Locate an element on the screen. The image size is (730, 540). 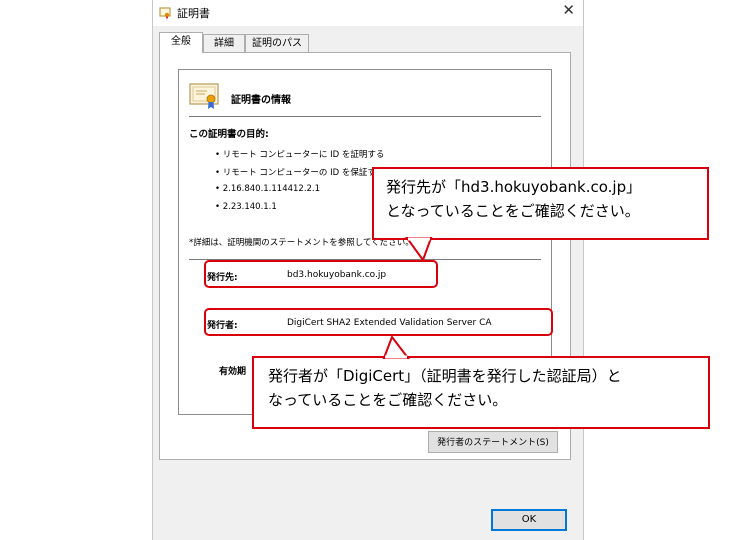
purpose-item: • リモート コンピューターに ID を証明する is located at coordinates (300, 155).